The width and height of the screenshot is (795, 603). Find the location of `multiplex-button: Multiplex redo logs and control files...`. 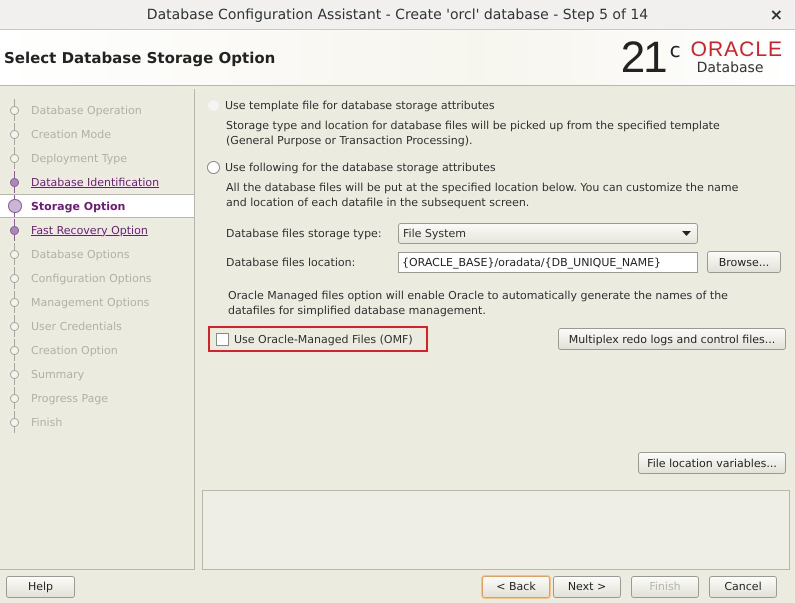

multiplex-button: Multiplex redo logs and control files... is located at coordinates (672, 339).